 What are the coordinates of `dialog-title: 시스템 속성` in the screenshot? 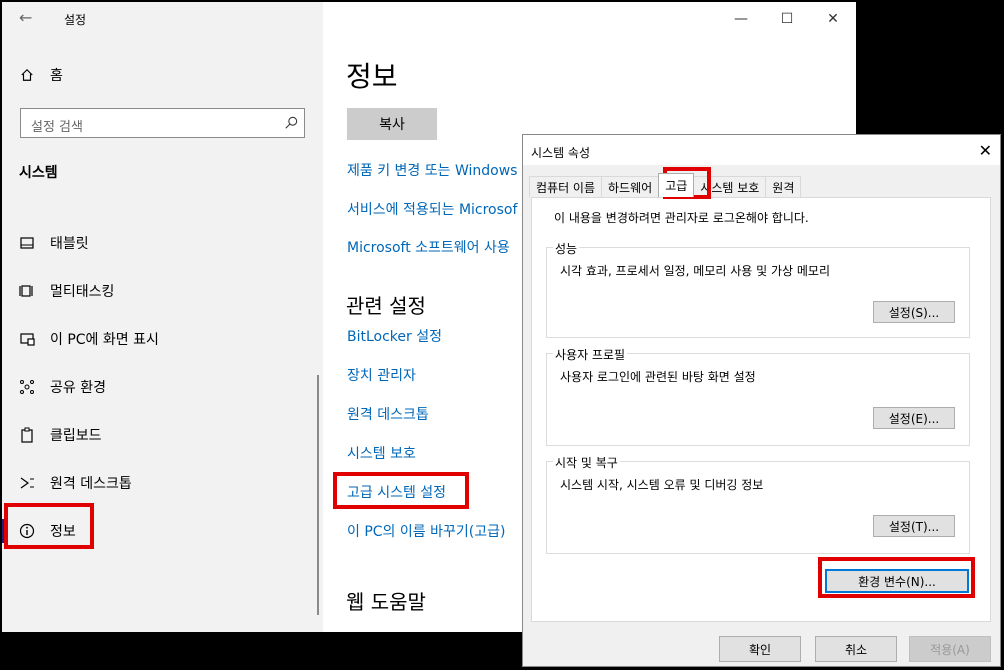 It's located at (561, 153).